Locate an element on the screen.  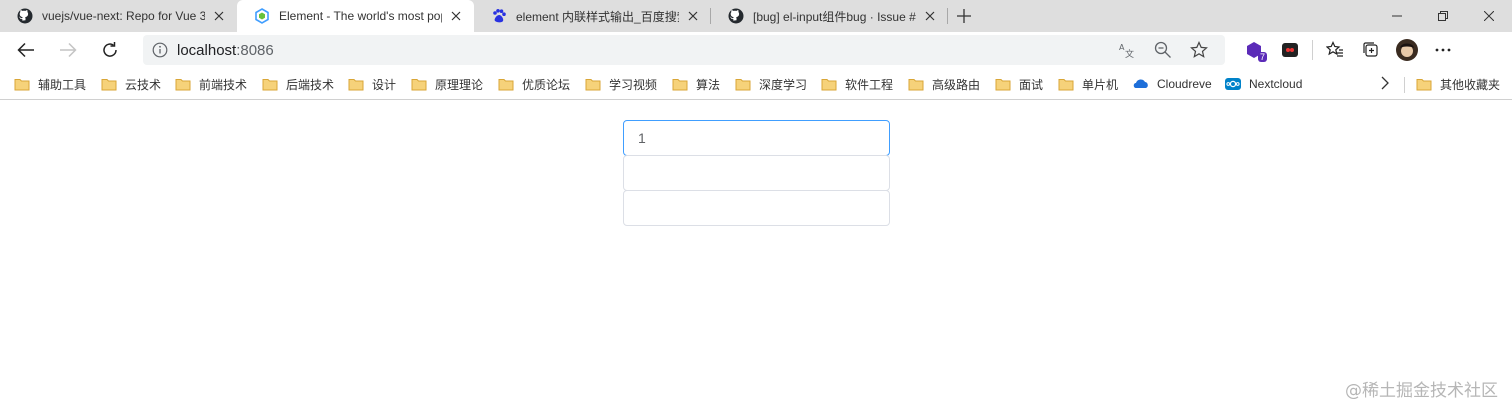
refresh-icon is located at coordinates (110, 49).